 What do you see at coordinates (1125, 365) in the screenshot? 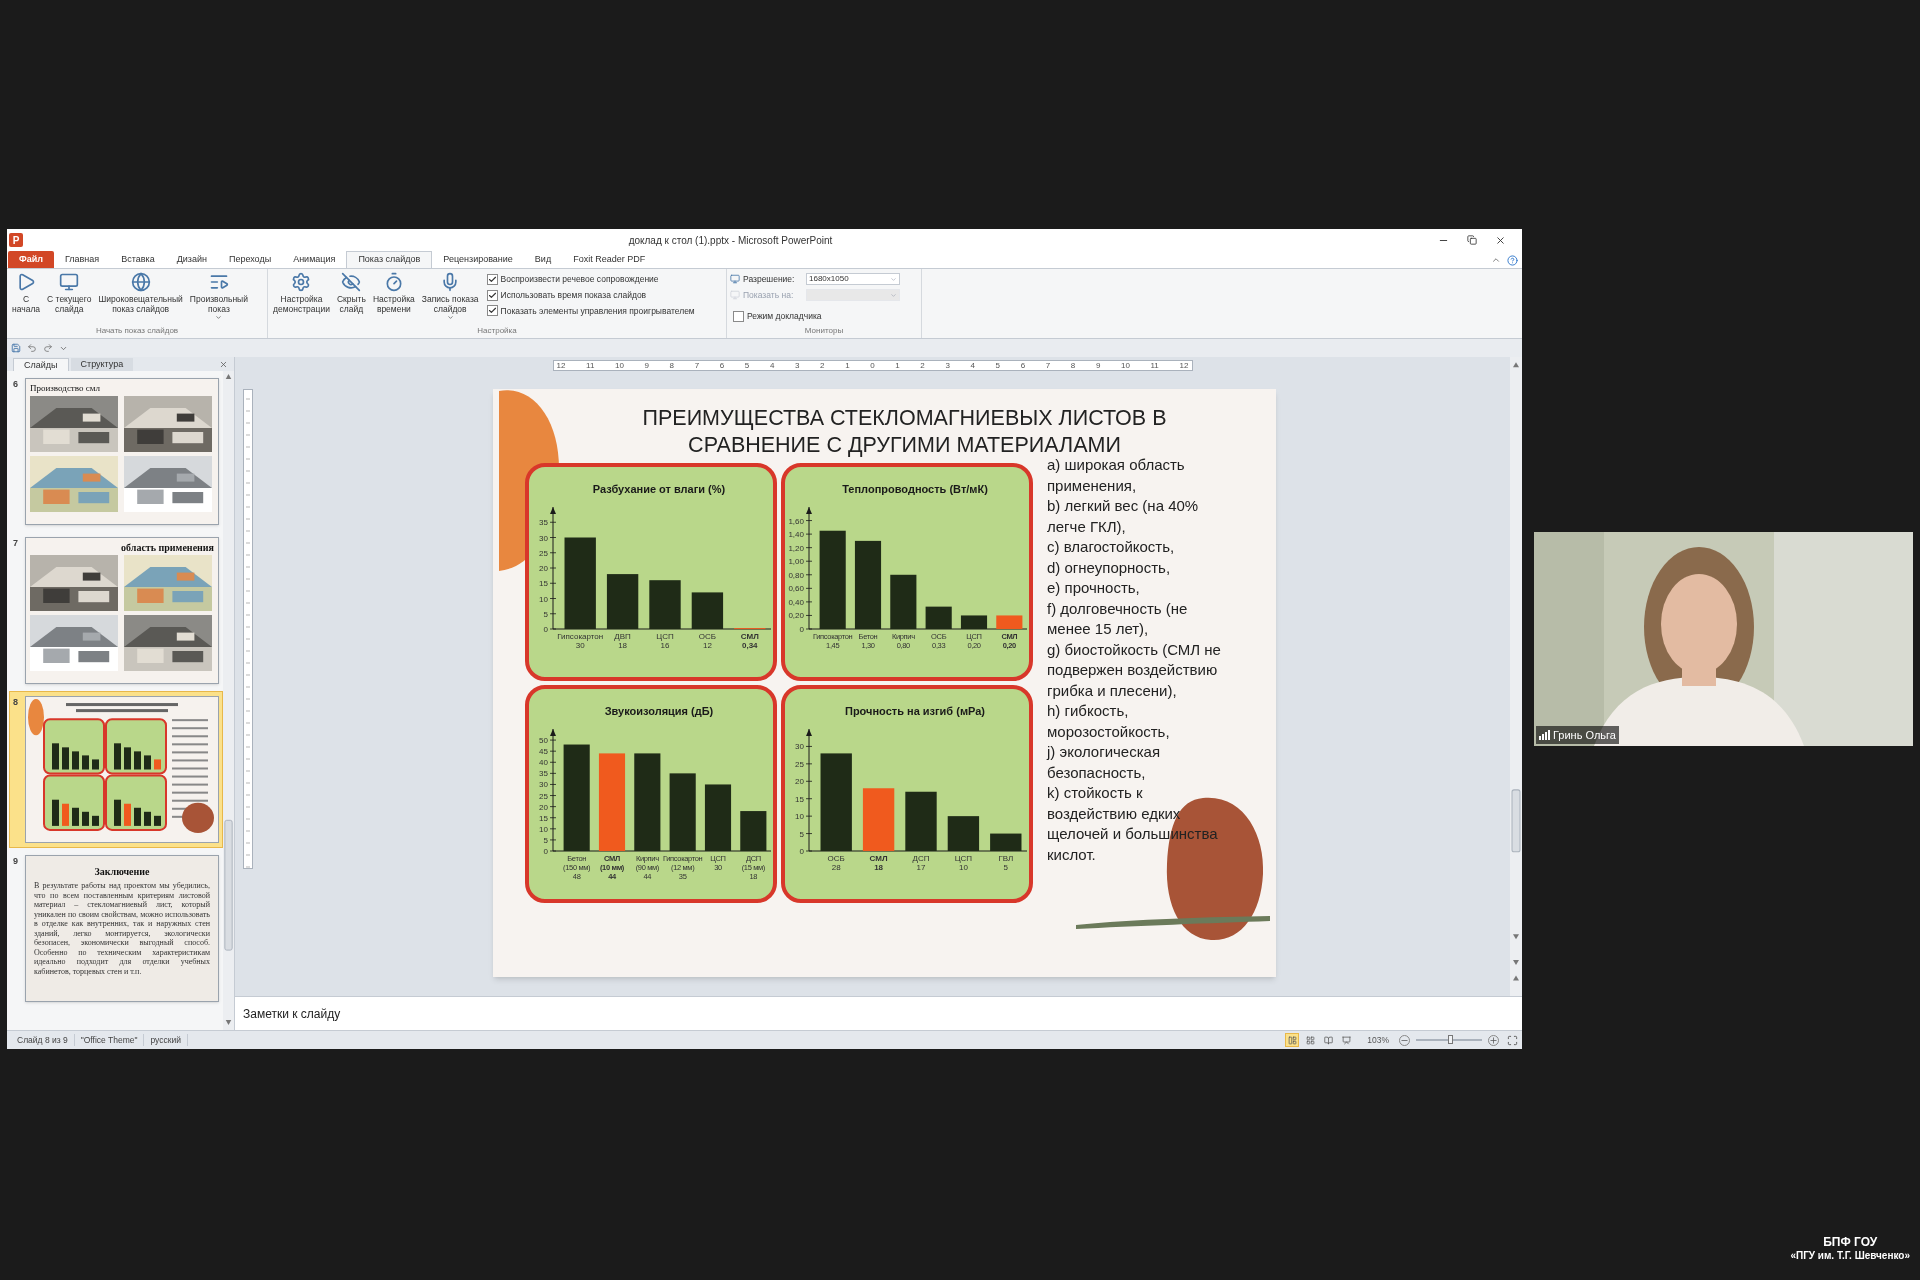
I see `ruler-number: 10` at bounding box center [1125, 365].